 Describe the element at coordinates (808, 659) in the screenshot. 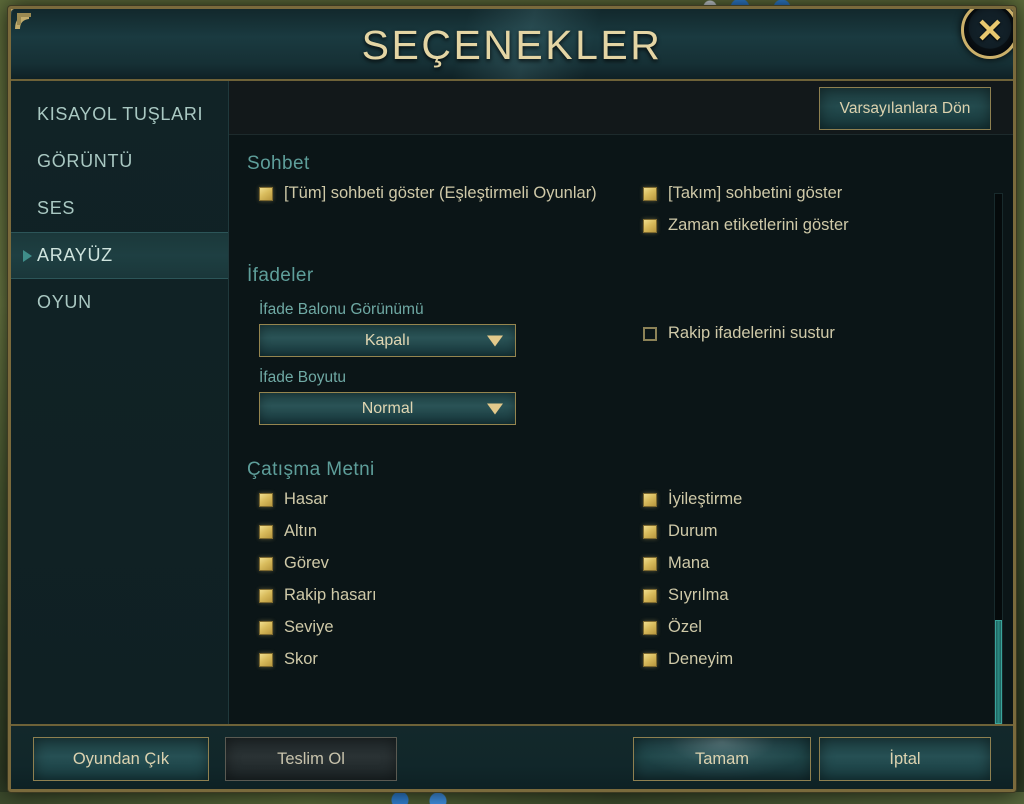

I see `checkbox-row-experience: Deneyim` at that location.